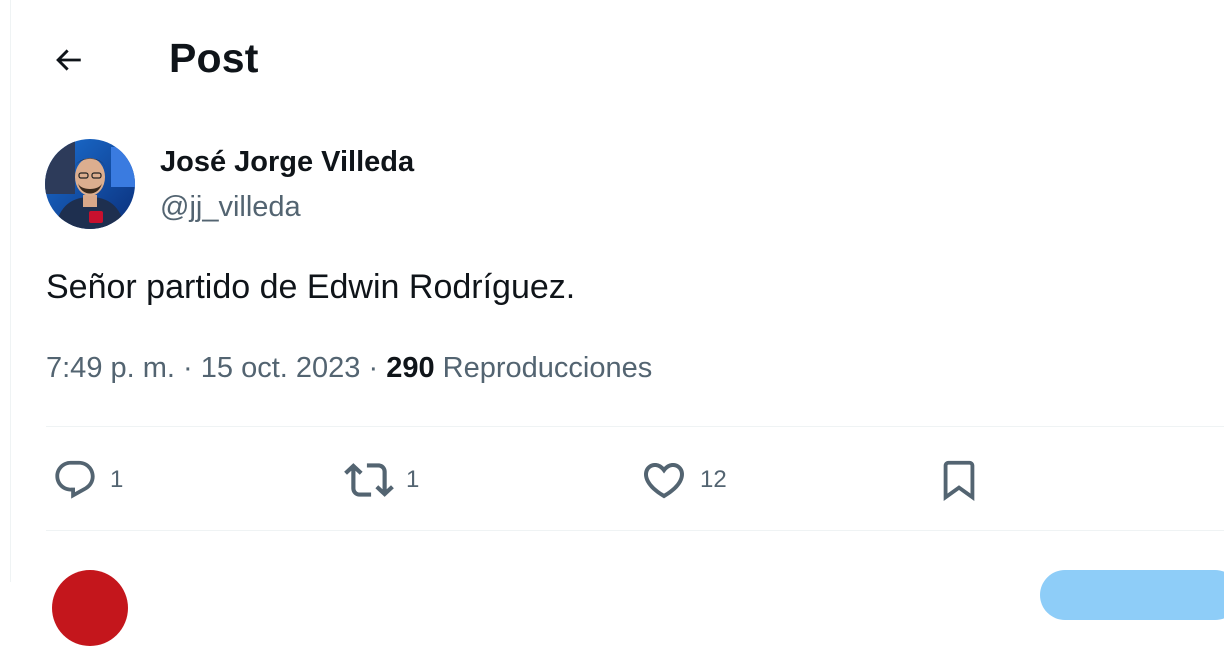  I want to click on reply-bubble-icon, so click(75, 479).